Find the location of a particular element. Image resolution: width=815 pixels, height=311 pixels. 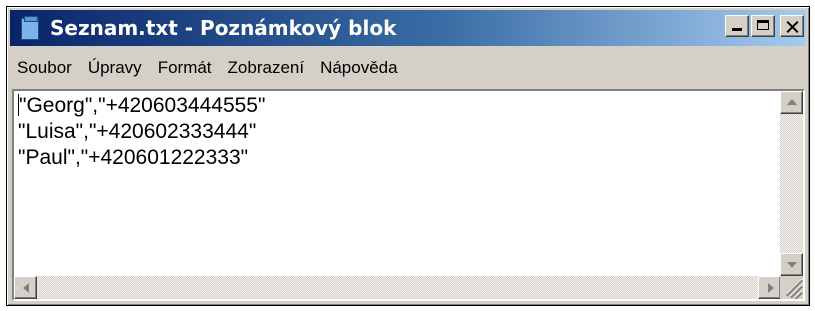

text-line-3: "Paul","+420601222333" is located at coordinates (133, 157).